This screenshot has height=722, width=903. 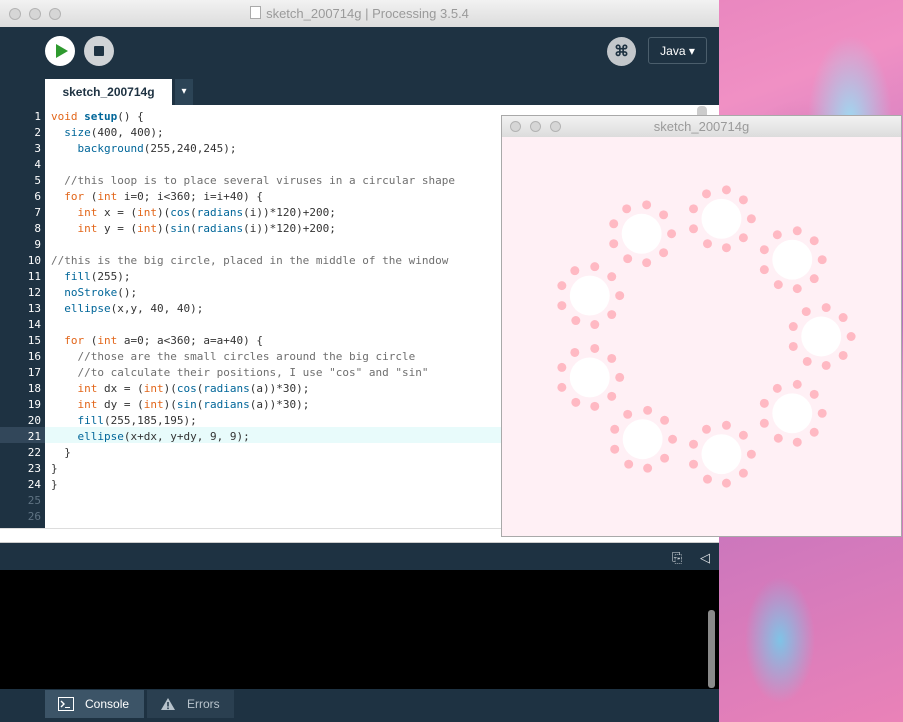 I want to click on sketch-close-button, so click(x=515, y=126).